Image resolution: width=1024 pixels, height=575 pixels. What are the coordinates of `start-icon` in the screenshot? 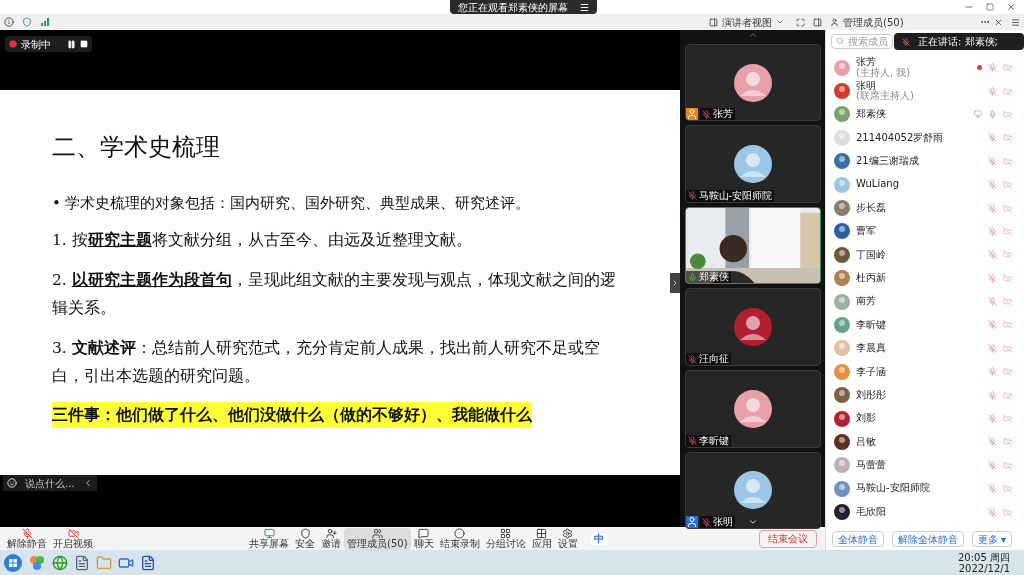 It's located at (13, 562).